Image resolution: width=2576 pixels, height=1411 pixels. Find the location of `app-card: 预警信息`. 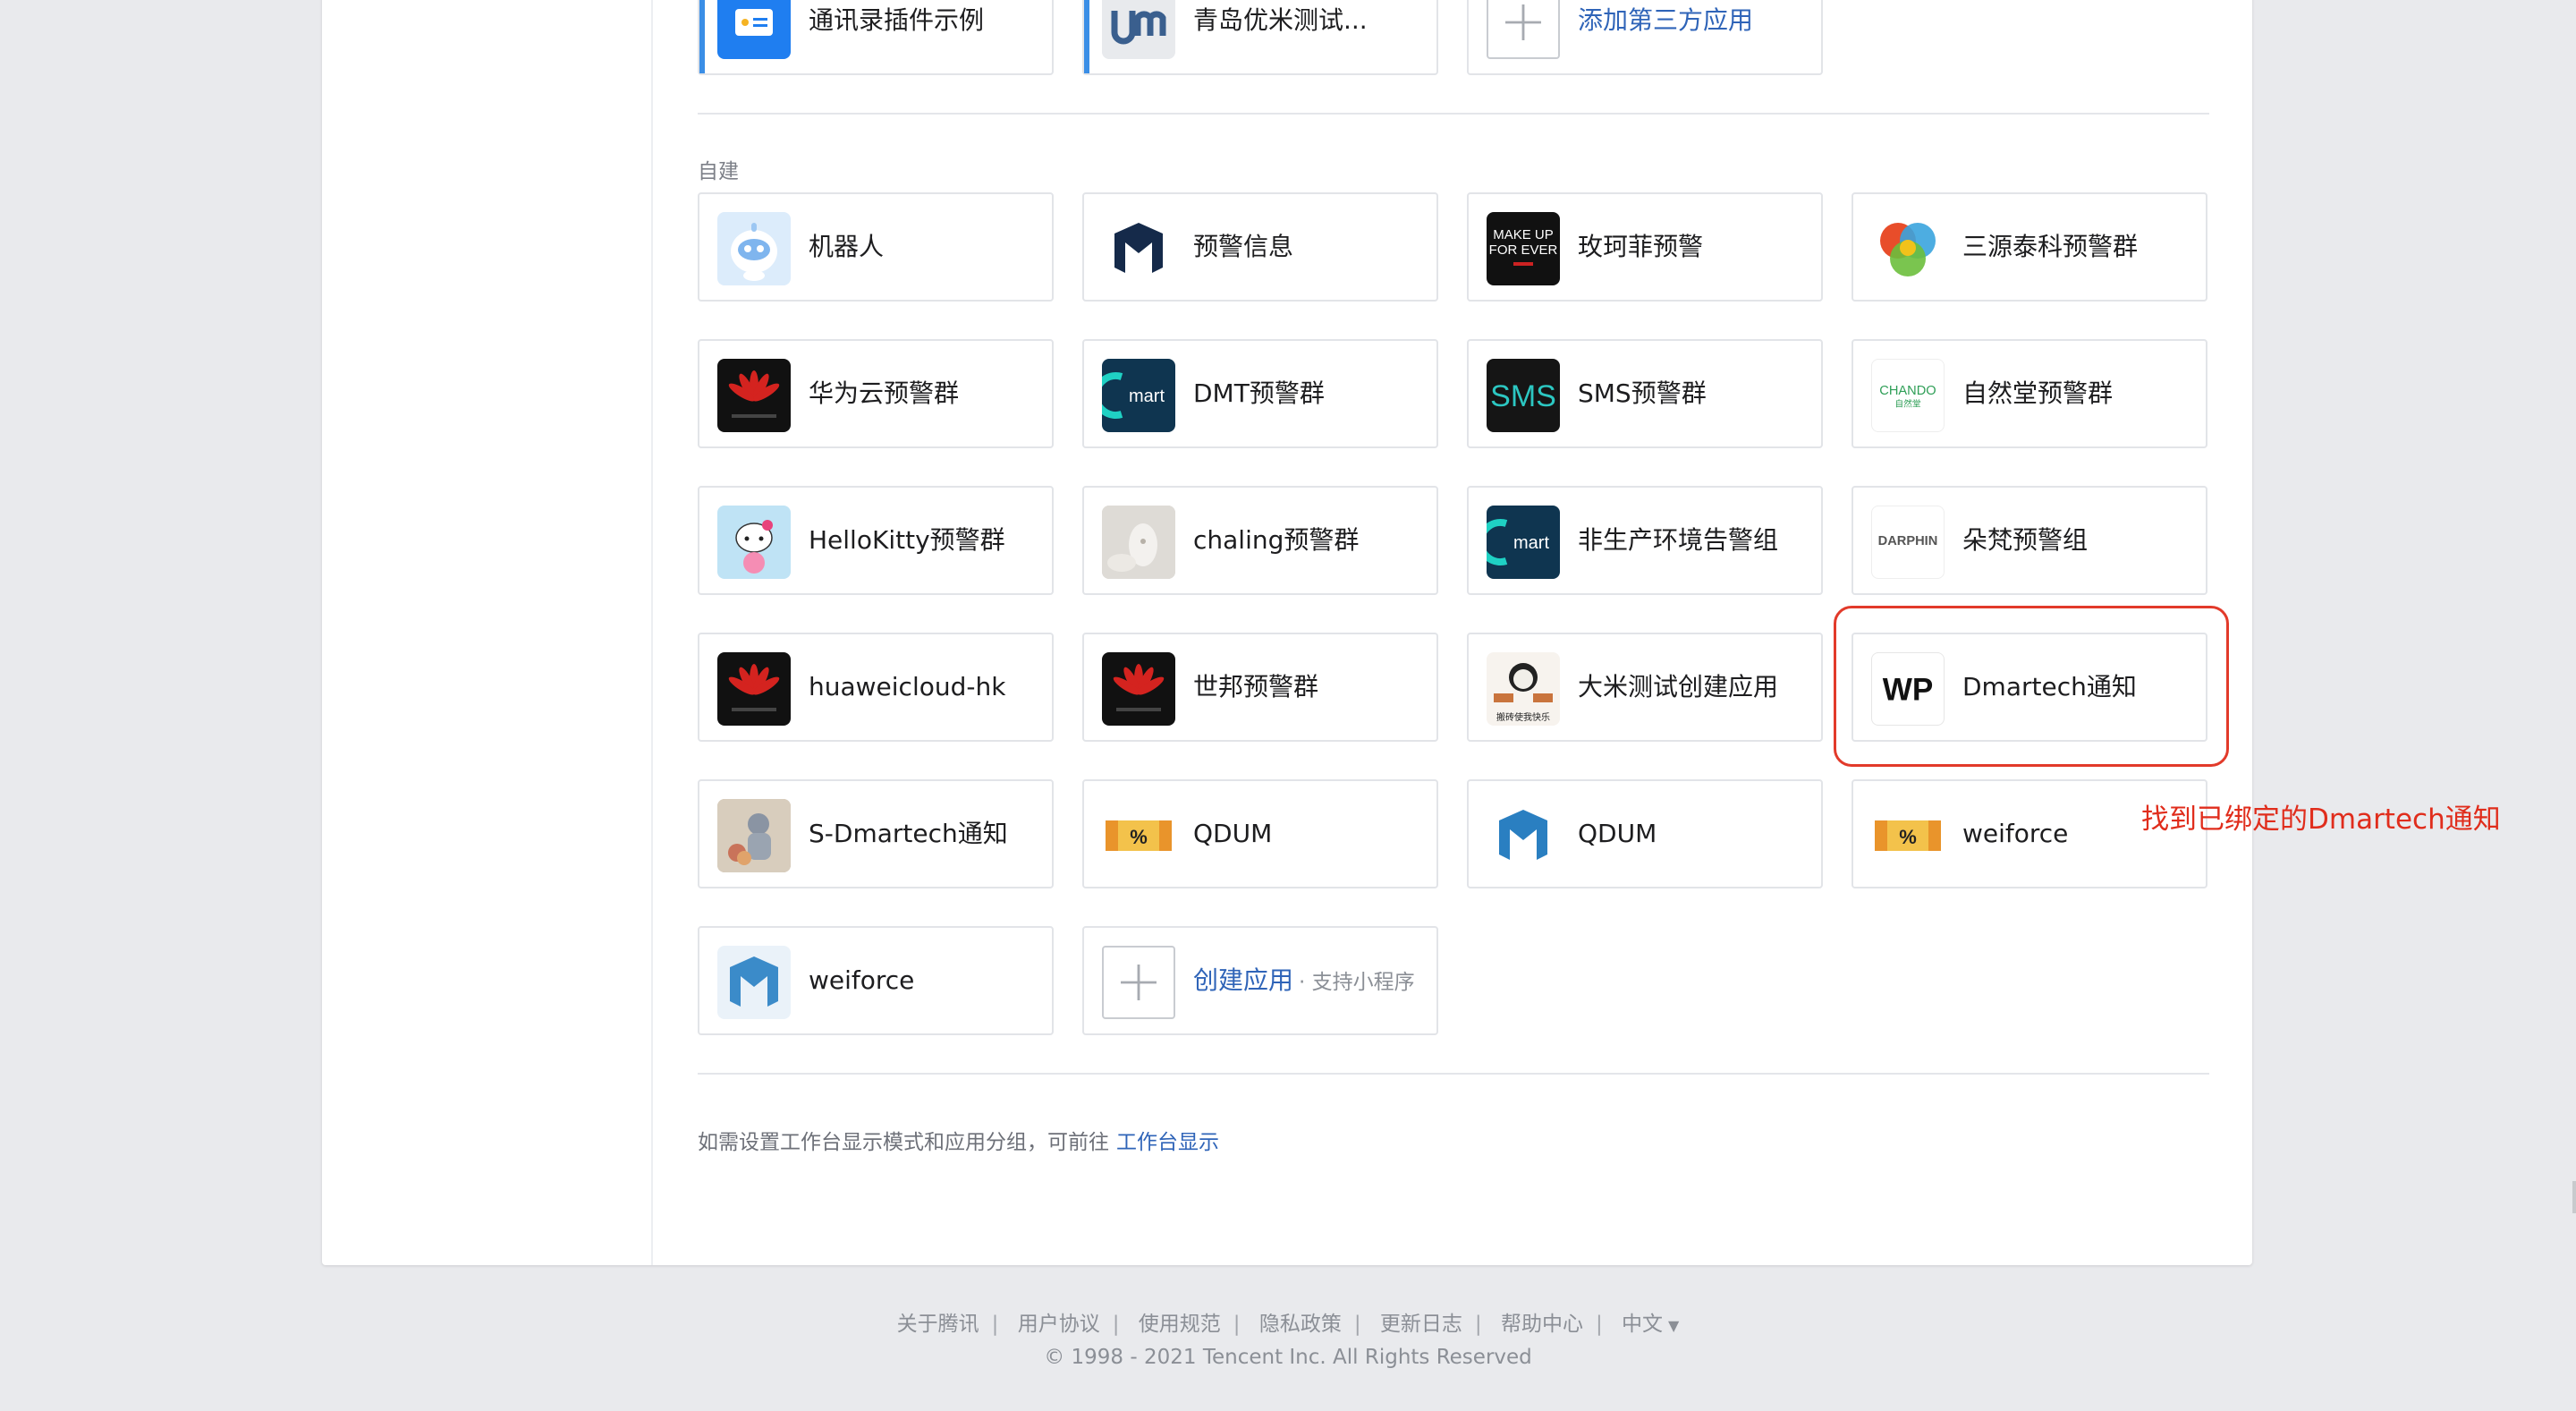

app-card: 预警信息 is located at coordinates (1260, 247).